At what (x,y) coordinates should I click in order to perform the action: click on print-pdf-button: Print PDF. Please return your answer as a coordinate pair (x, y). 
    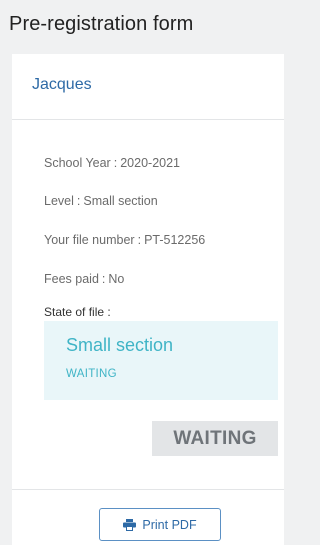
    Looking at the image, I should click on (160, 524).